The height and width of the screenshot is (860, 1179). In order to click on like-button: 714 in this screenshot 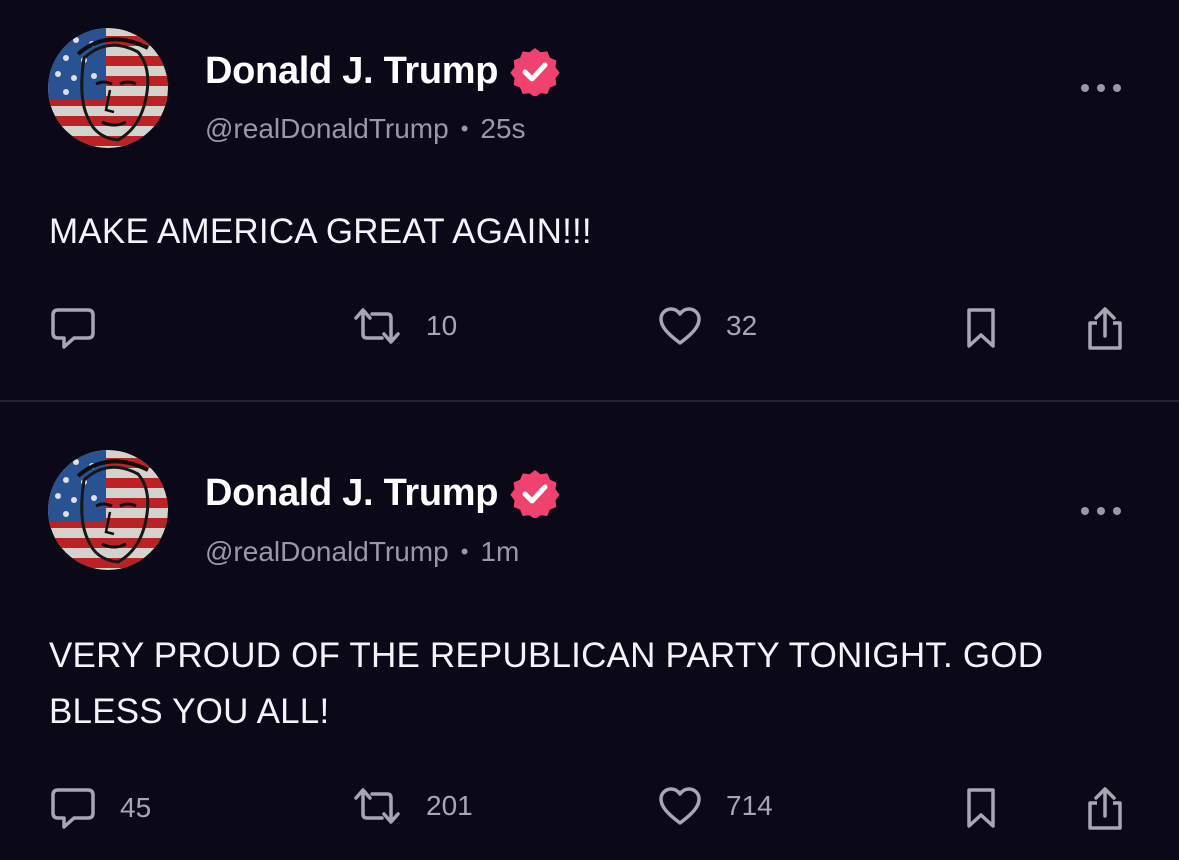, I will do `click(715, 806)`.